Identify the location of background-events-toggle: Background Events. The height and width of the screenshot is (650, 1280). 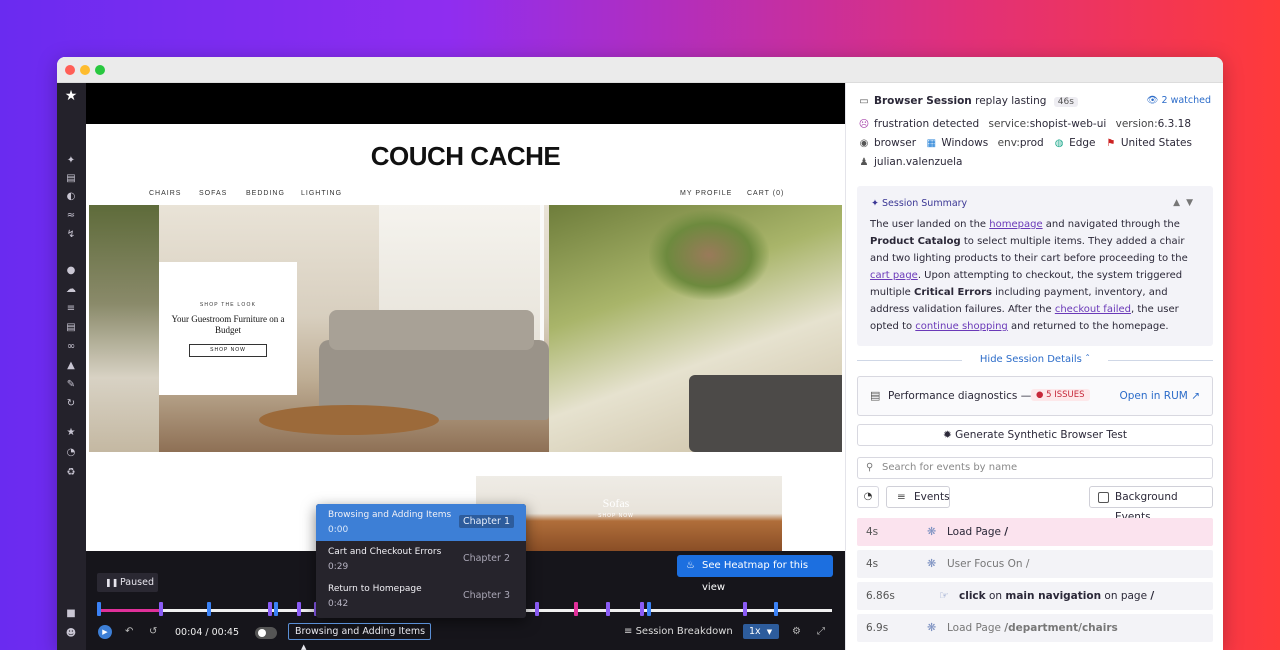
(1151, 504).